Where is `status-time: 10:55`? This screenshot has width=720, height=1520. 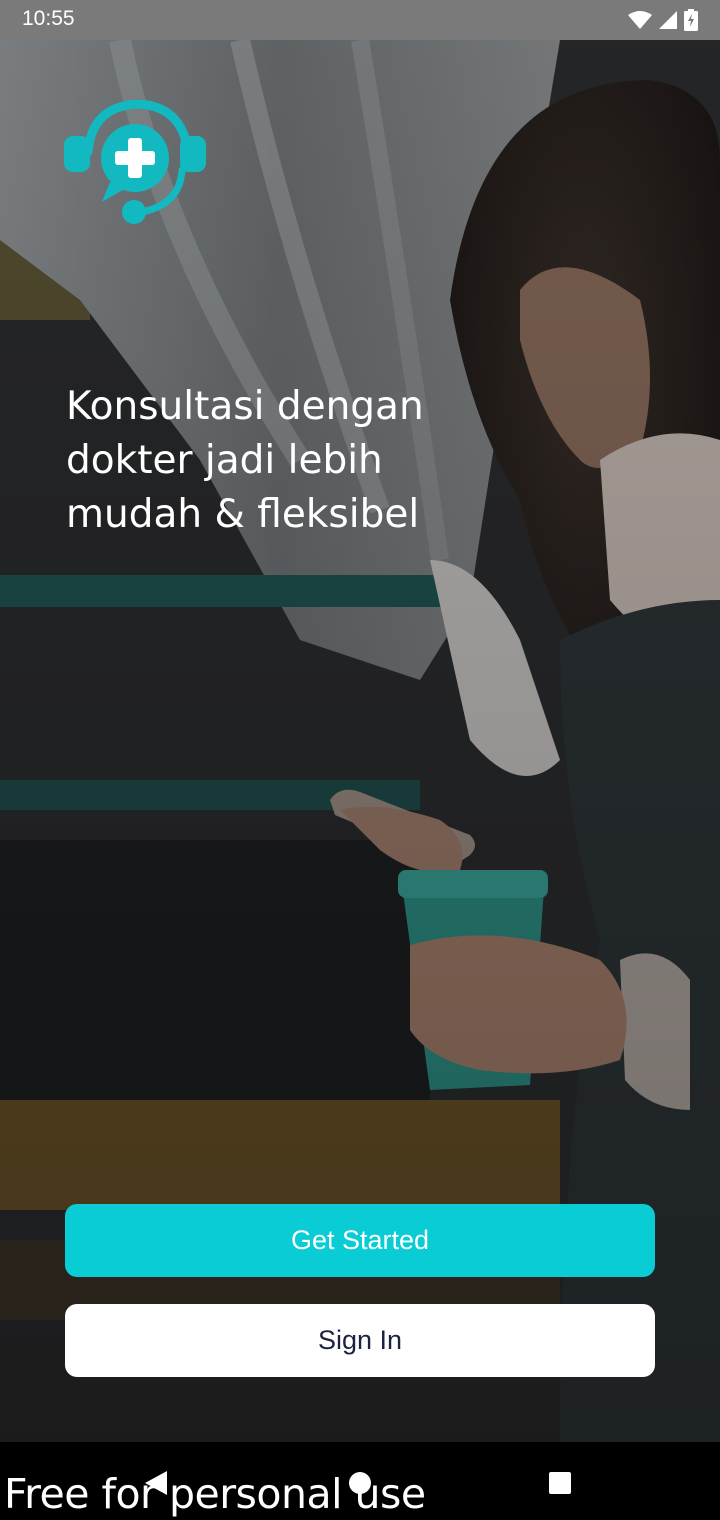 status-time: 10:55 is located at coordinates (48, 18).